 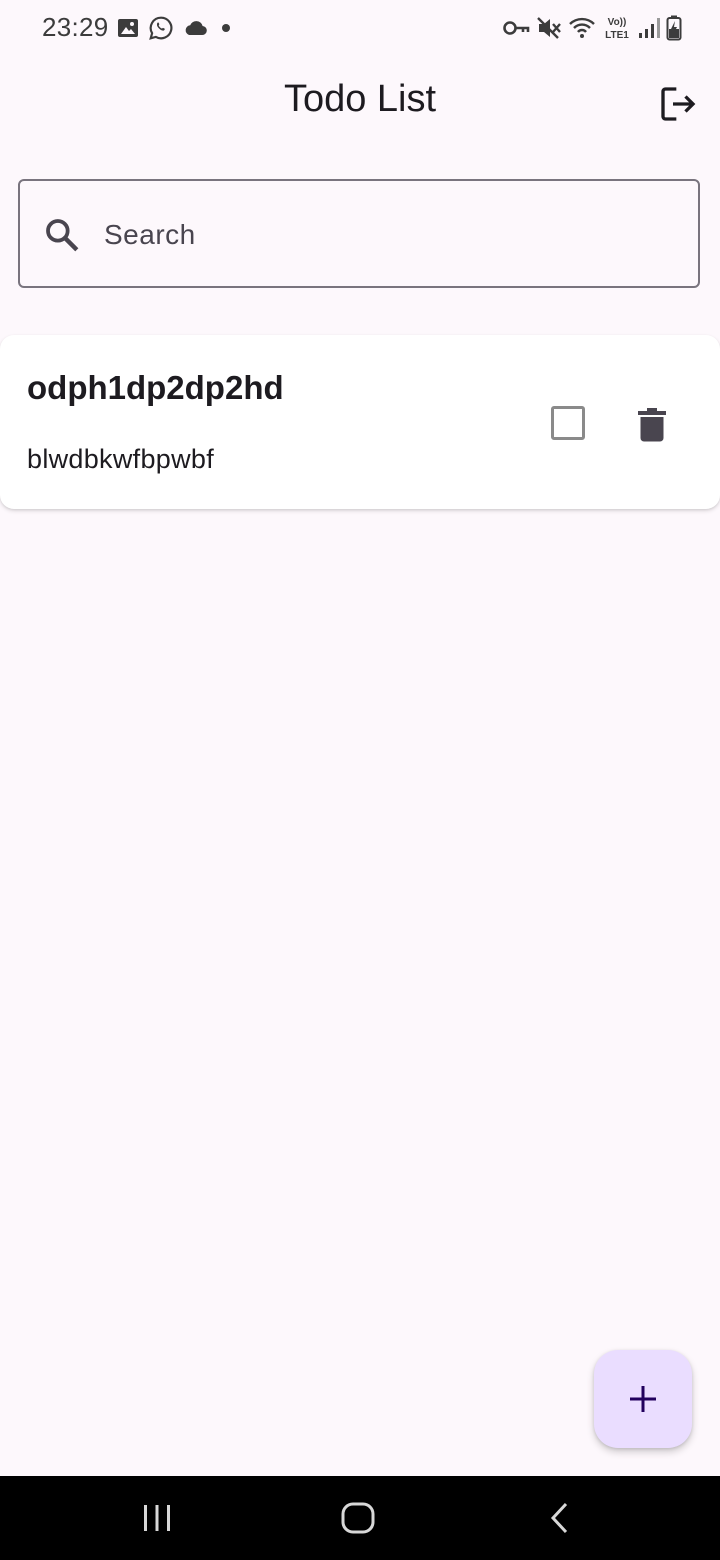 What do you see at coordinates (674, 28) in the screenshot?
I see `battery-charging-icon` at bounding box center [674, 28].